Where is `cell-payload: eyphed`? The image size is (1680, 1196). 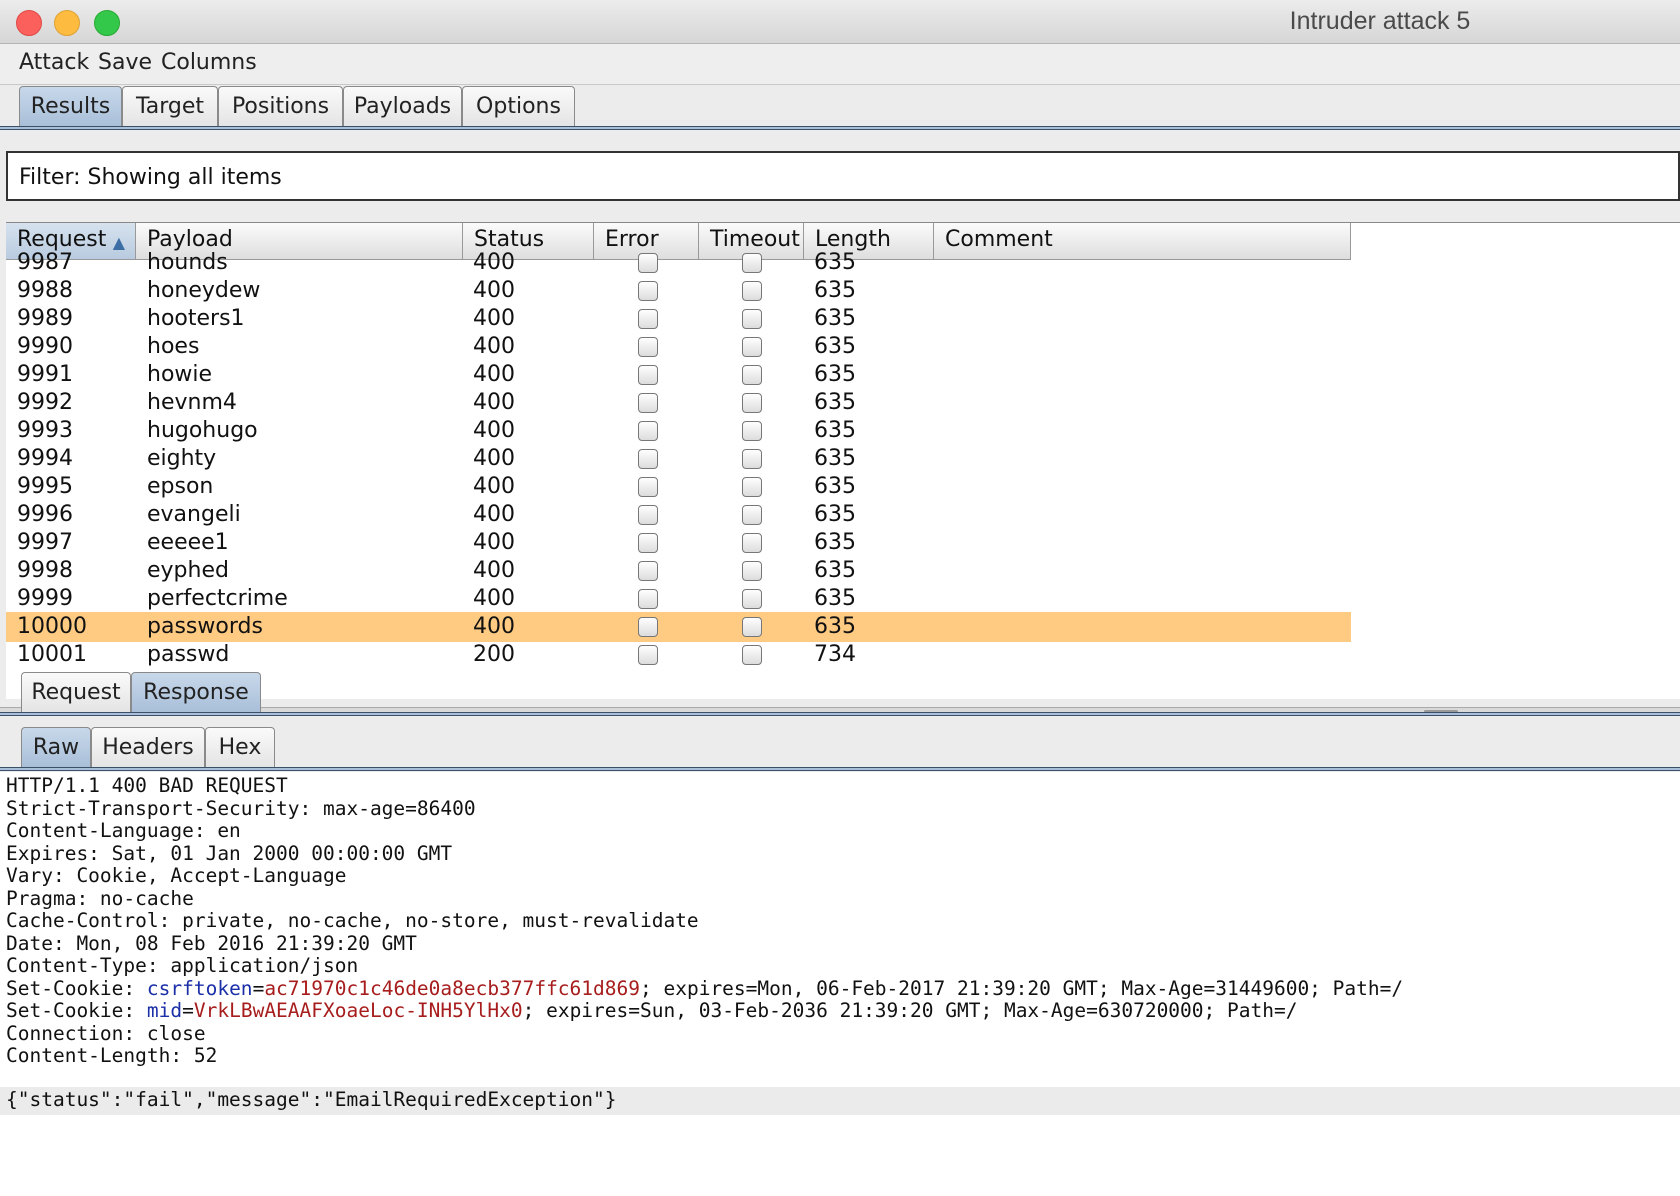 cell-payload: eyphed is located at coordinates (188, 570).